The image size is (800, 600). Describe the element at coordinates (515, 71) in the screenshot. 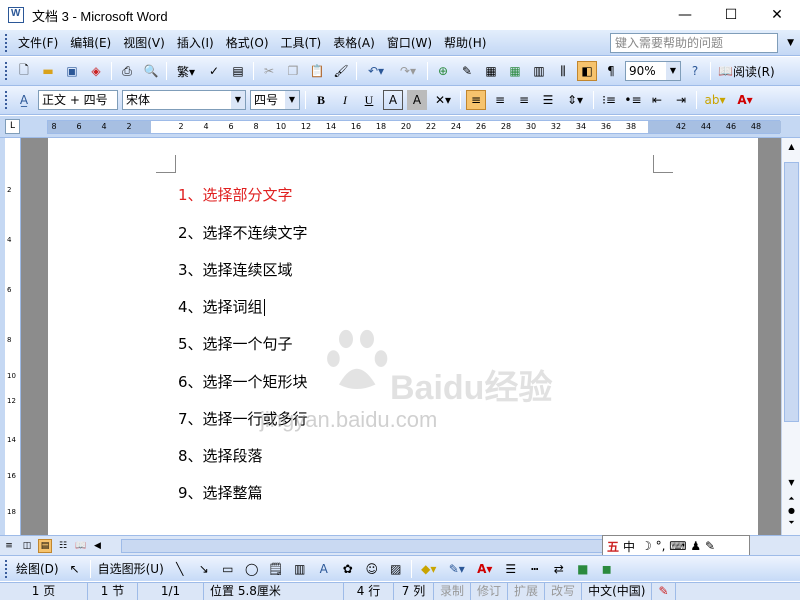

I see `insert-excel-icon: ▦` at that location.